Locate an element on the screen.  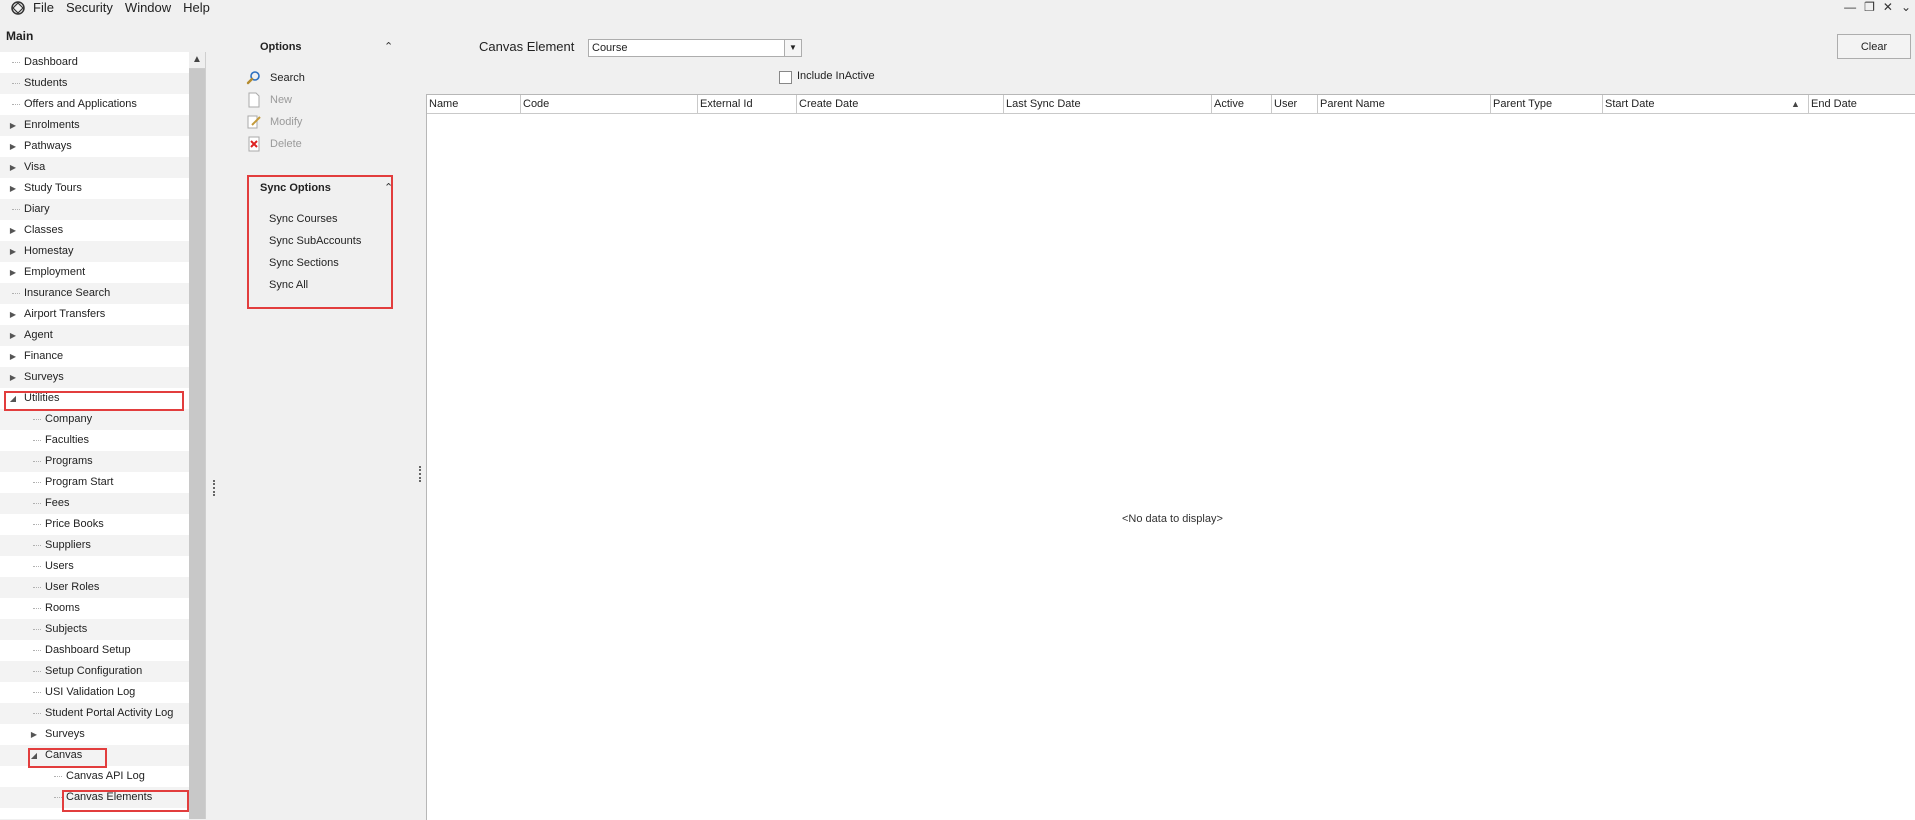
column-header-active: Active is located at coordinates (1242, 104).